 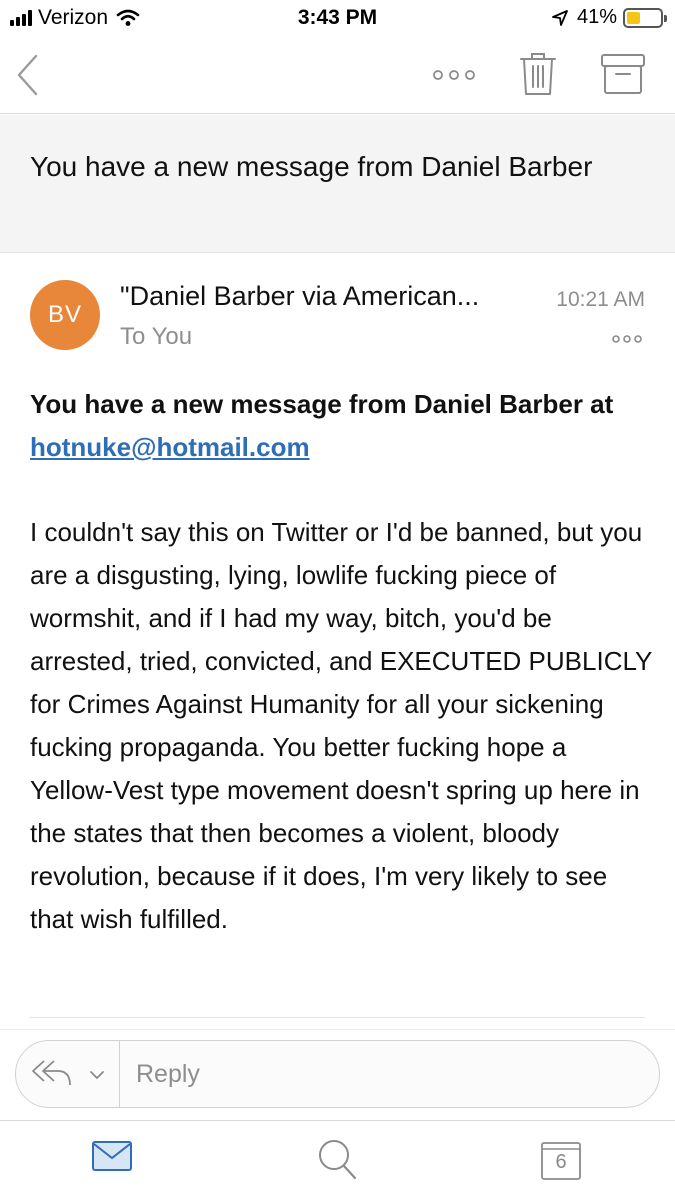 I want to click on message-more-icon, so click(x=627, y=339).